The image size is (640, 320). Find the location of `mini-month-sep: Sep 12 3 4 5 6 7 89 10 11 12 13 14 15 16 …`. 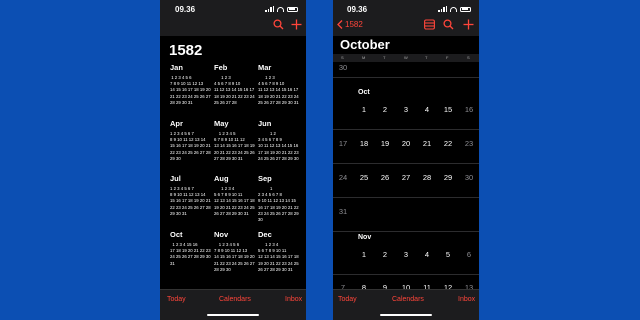

mini-month-sep: Sep 12 3 4 5 6 7 89 10 11 12 13 14 15 16 … is located at coordinates (279, 198).